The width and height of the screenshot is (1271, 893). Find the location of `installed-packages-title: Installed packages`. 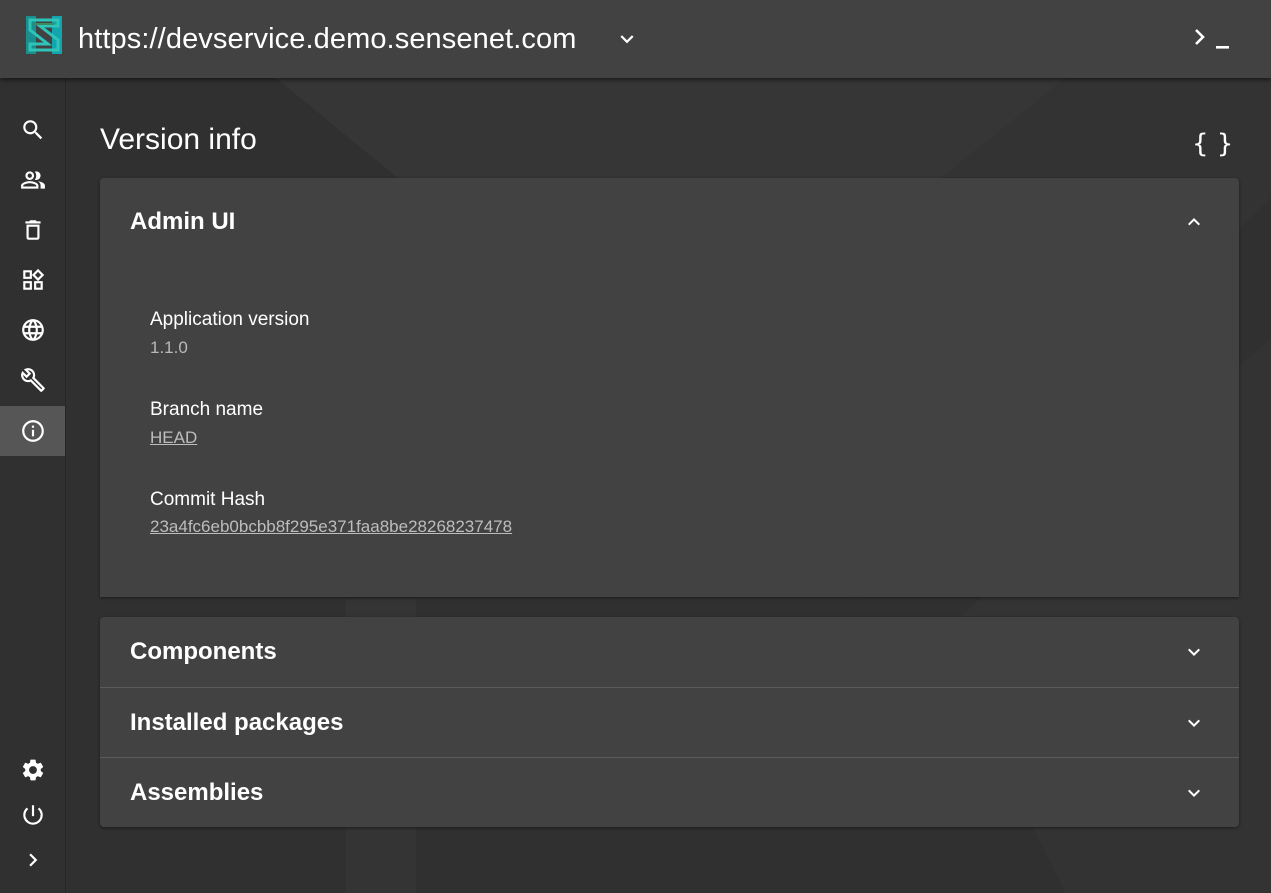

installed-packages-title: Installed packages is located at coordinates (237, 722).